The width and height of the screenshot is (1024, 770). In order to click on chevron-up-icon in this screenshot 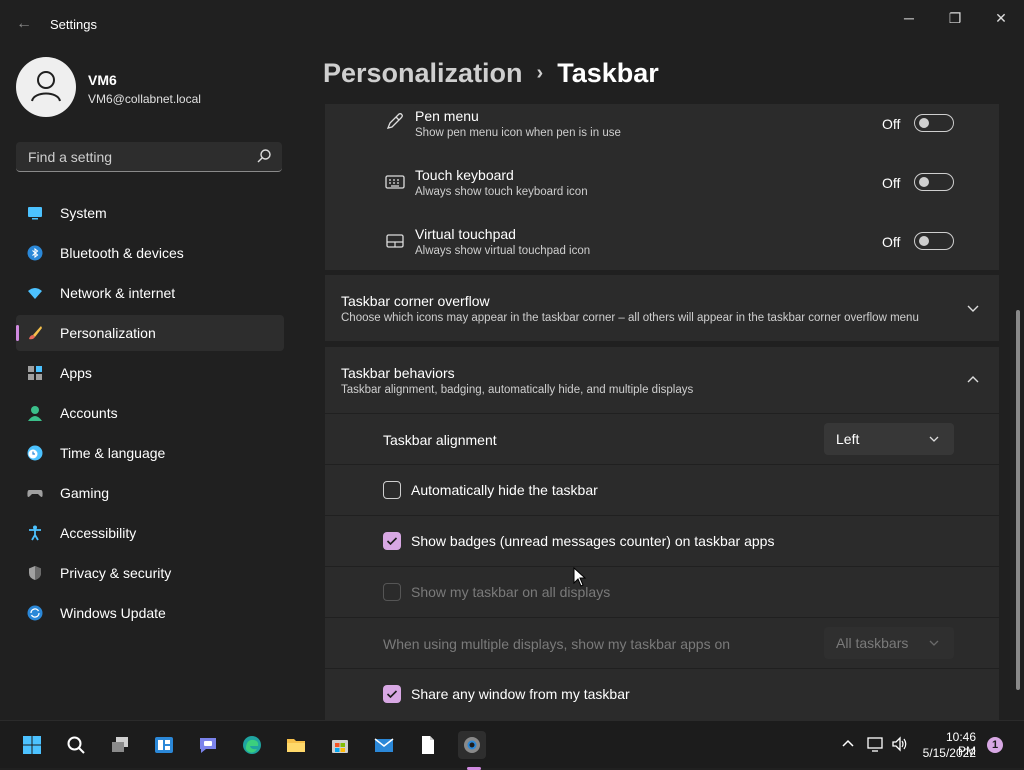, I will do `click(973, 380)`.